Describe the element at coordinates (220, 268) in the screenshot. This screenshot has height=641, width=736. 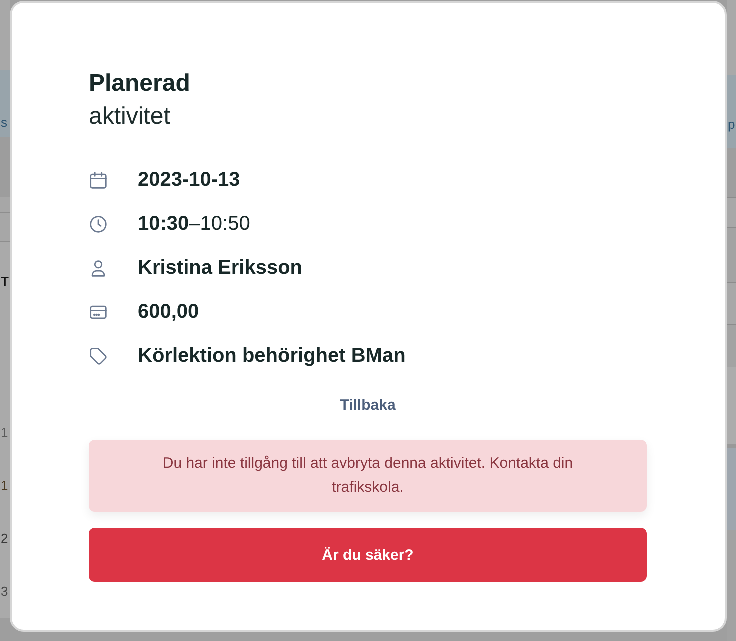
I see `person-name: Kristina Eriksson` at that location.